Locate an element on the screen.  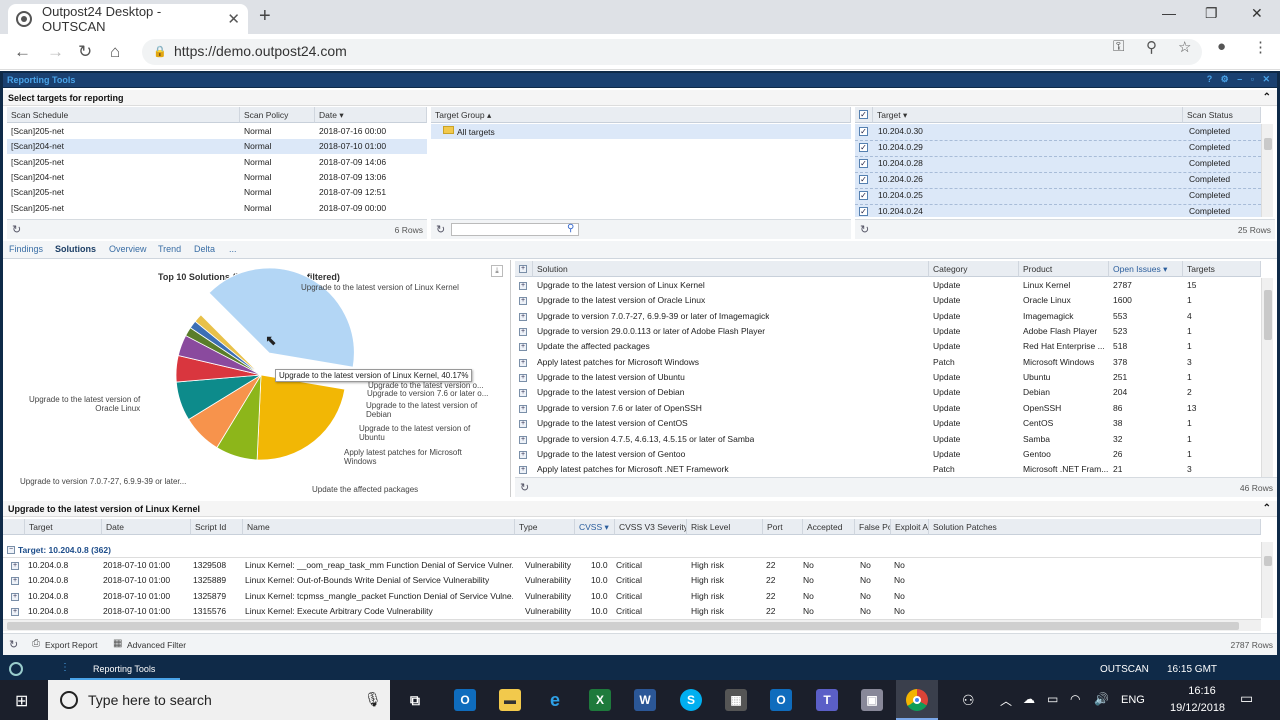
solution-name: Upgrade to the latest version of Debian is located at coordinates (610, 392).